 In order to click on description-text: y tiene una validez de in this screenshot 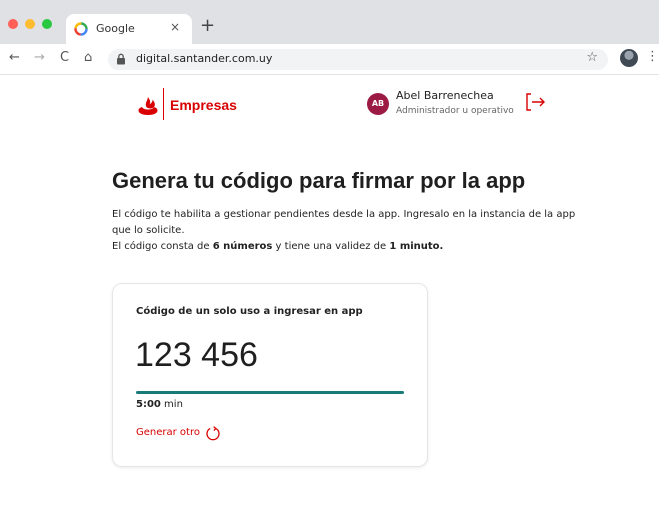, I will do `click(331, 246)`.